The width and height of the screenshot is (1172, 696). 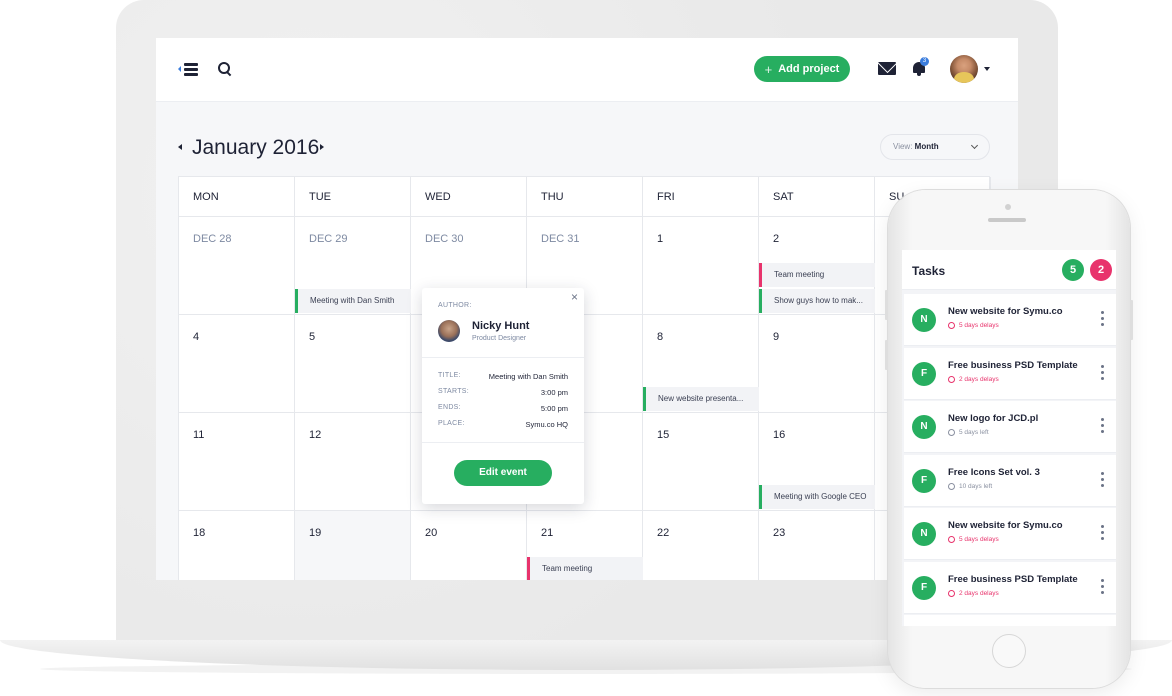 I want to click on task-title: New logo for JCD.pl, so click(x=993, y=418).